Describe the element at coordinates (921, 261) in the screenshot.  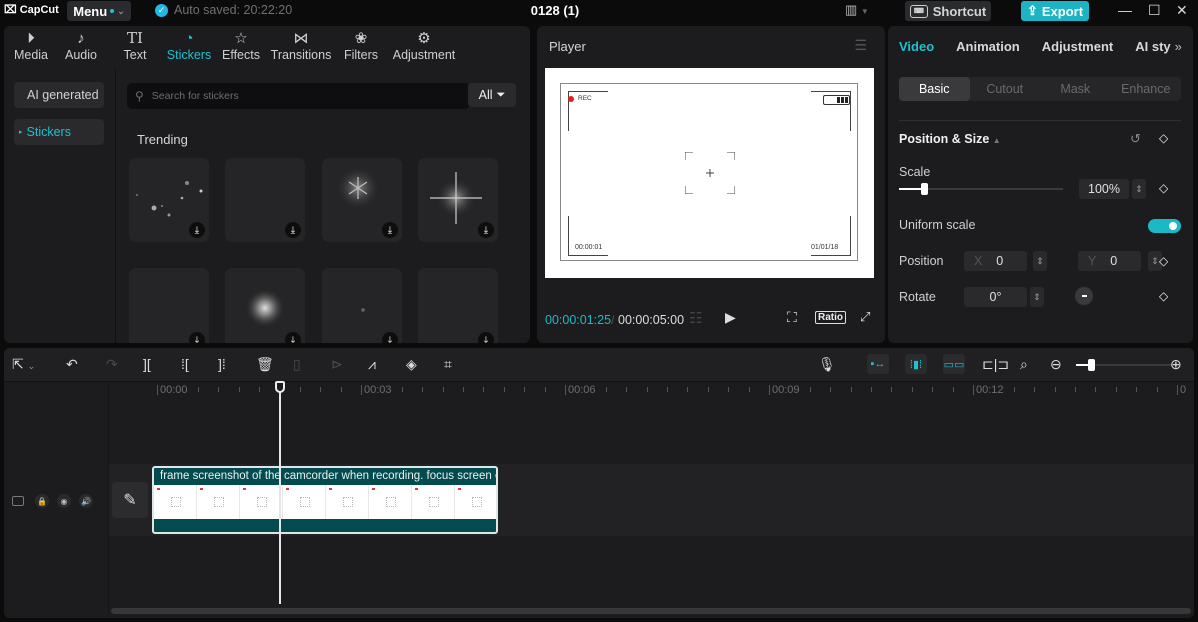
I see `position-label: Position` at that location.